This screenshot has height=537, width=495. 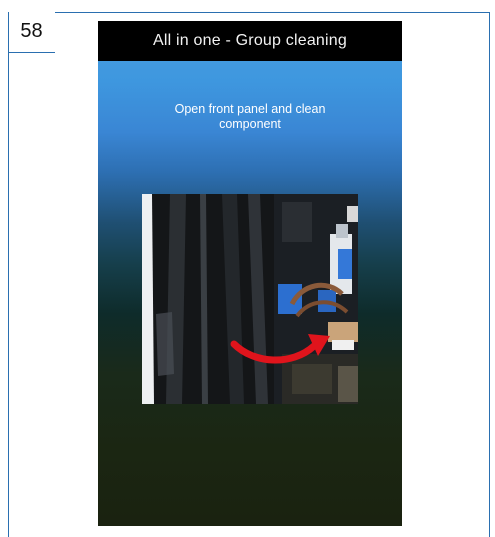 What do you see at coordinates (250, 109) in the screenshot?
I see `instruction-line-1: Open front panel and clean` at bounding box center [250, 109].